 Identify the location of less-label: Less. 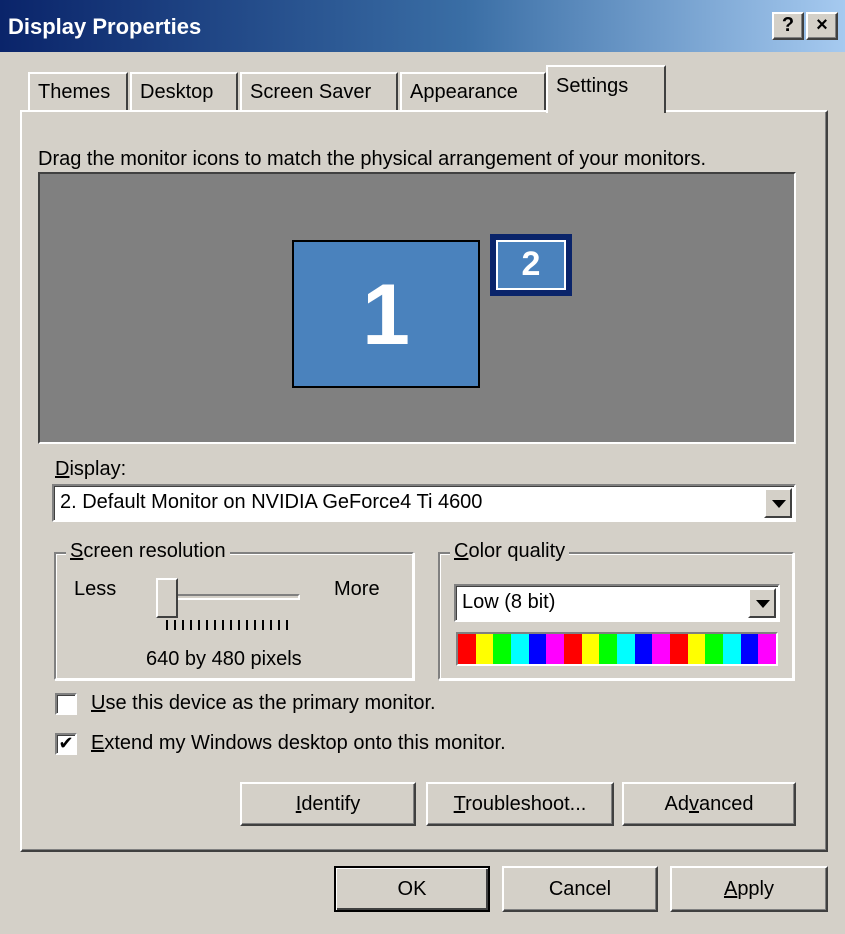
(95, 589).